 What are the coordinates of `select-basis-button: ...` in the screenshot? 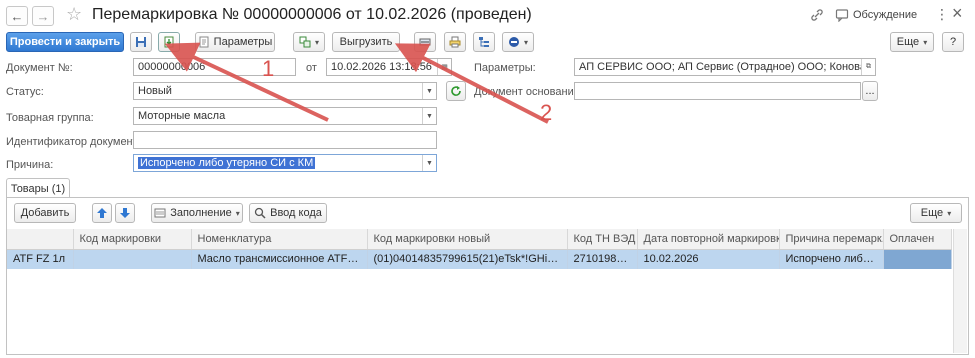 It's located at (870, 91).